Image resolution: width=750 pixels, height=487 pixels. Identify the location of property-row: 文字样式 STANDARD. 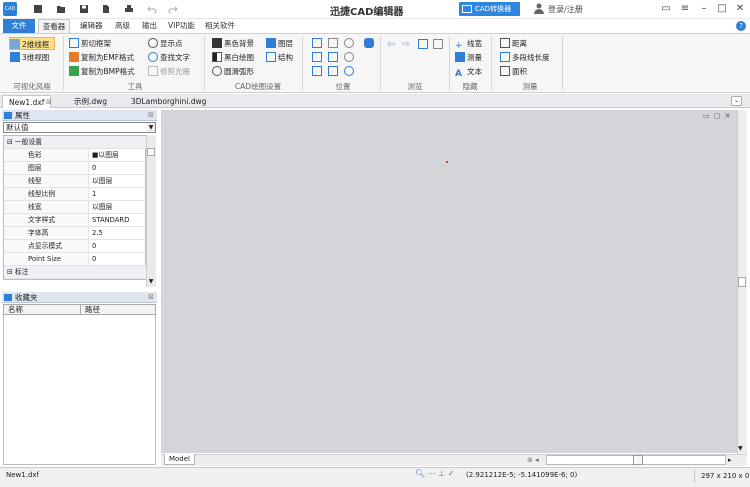
(75, 220).